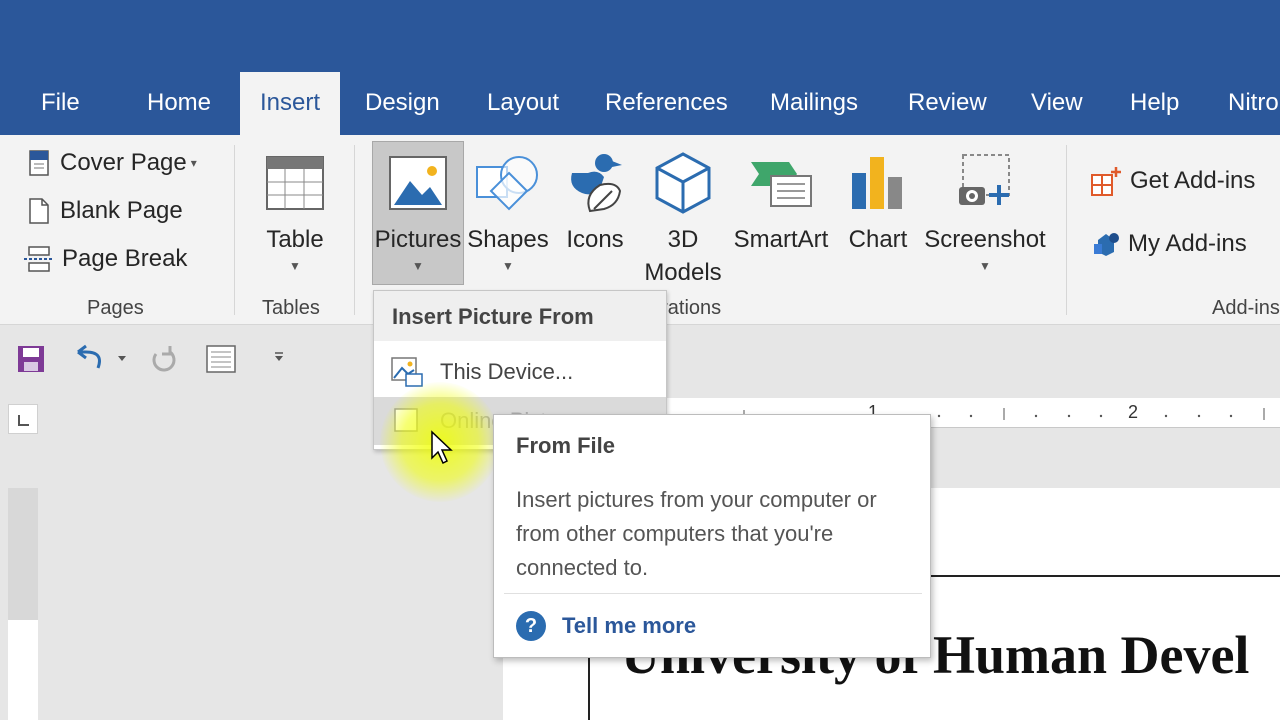 This screenshot has width=1280, height=720. I want to click on tab-nitro: Nitro, so click(1253, 103).